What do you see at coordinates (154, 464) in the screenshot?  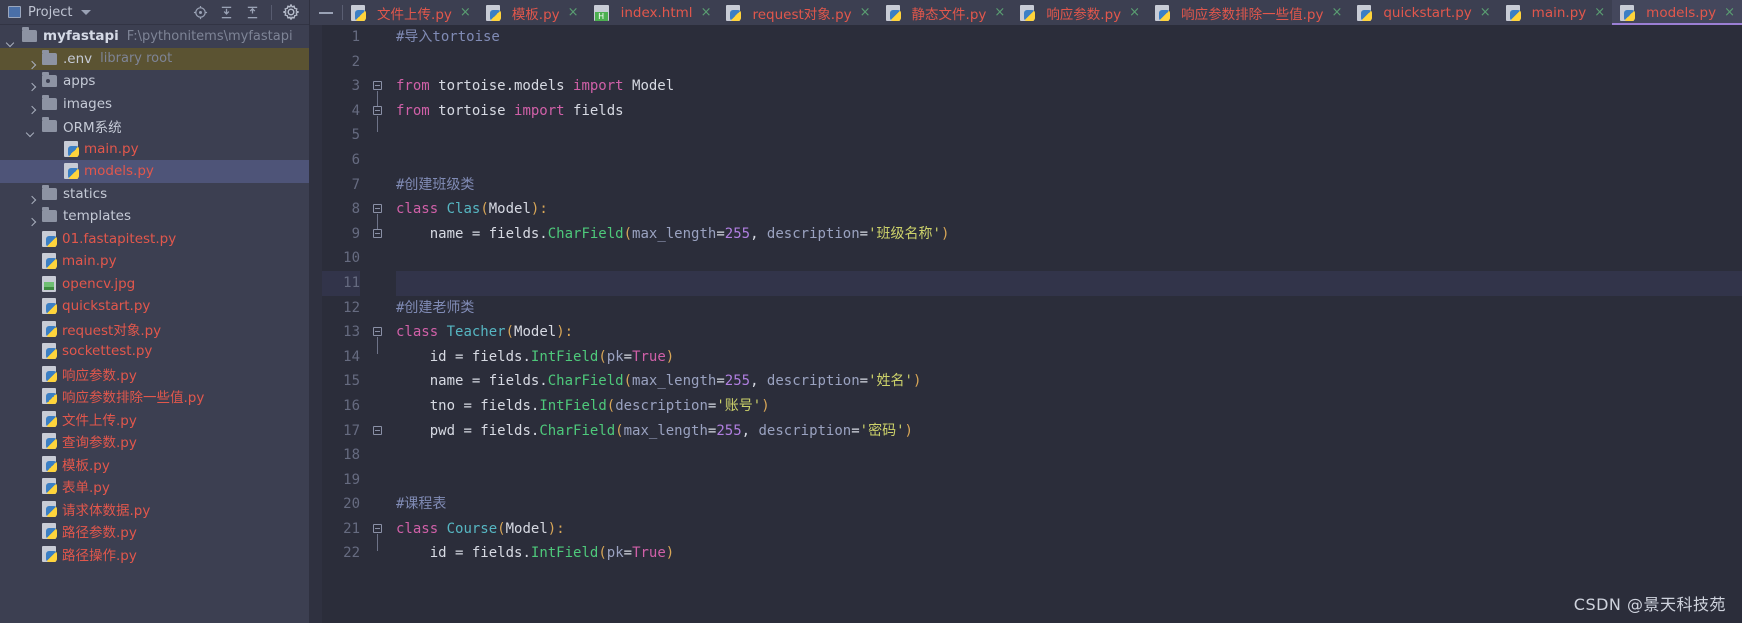 I see `tree-item-.py: 模板.py` at bounding box center [154, 464].